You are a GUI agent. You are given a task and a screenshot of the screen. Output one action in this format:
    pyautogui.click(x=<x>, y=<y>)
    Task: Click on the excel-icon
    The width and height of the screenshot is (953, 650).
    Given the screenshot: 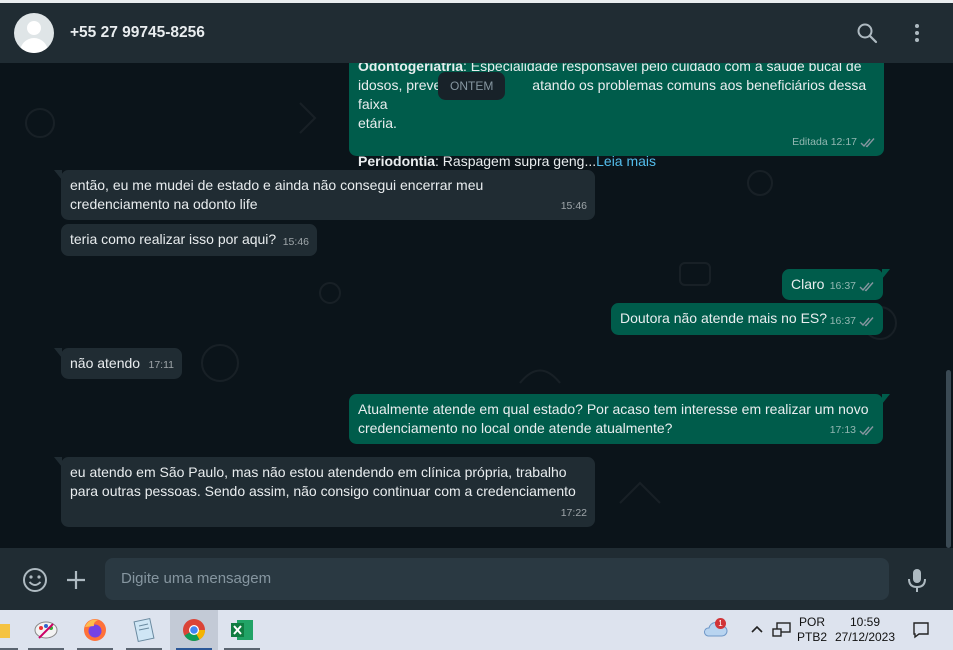 What is the action you would take?
    pyautogui.click(x=242, y=630)
    